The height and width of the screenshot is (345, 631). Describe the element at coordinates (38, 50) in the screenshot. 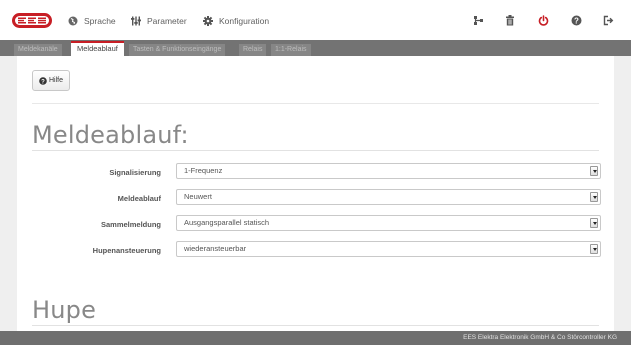

I see `tab-meldekanaele: Meldekanäle` at that location.